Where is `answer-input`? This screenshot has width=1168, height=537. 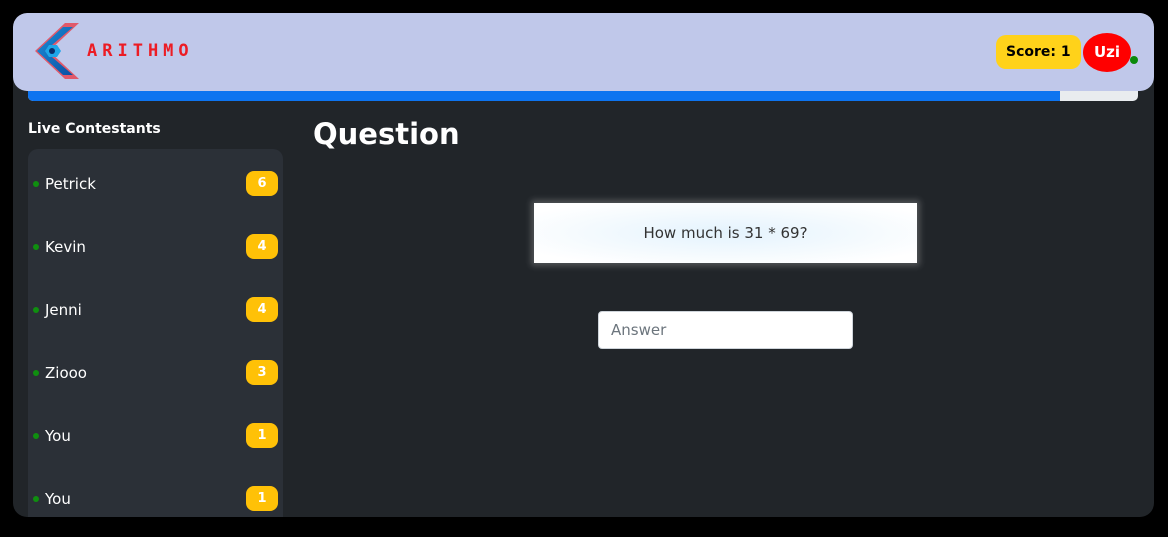 answer-input is located at coordinates (725, 330).